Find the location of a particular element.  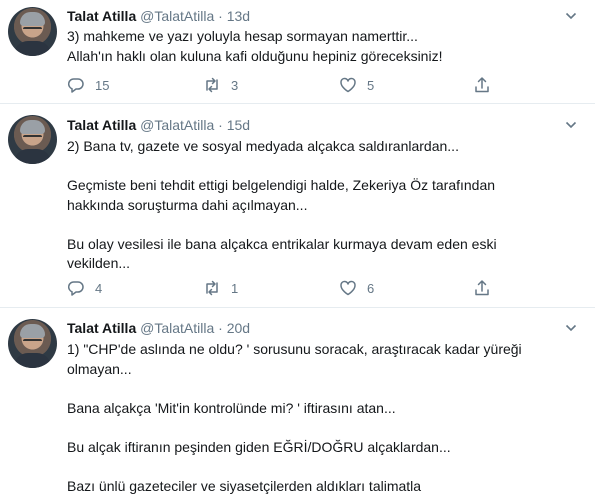

tweet-actions: 4 1 6 is located at coordinates (287, 289).